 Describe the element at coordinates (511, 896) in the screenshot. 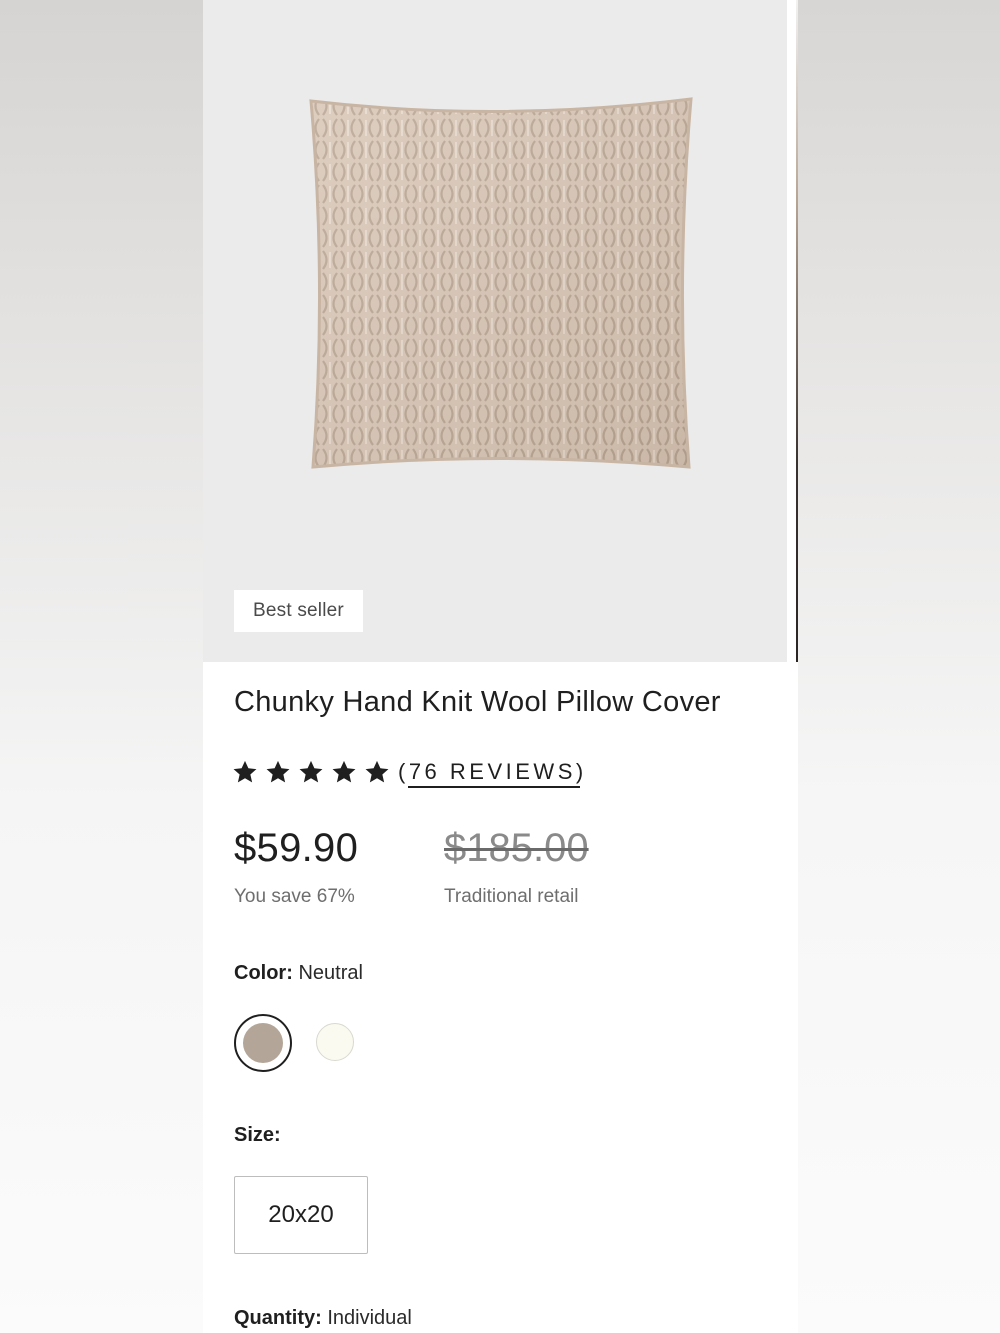

I see `original-price-label: Traditional retail` at that location.